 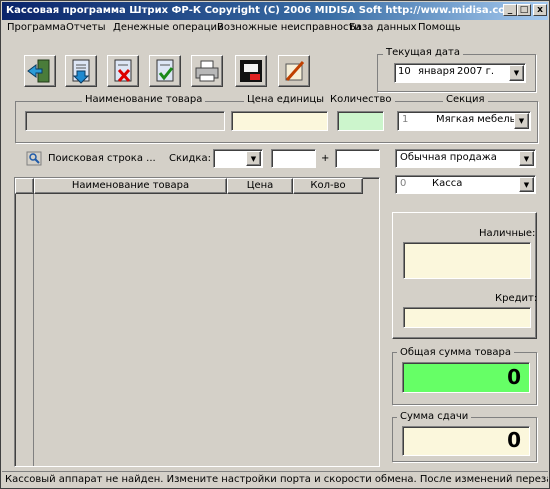 I want to click on section-select: 1 Мягкая мебель ▼, so click(x=464, y=121).